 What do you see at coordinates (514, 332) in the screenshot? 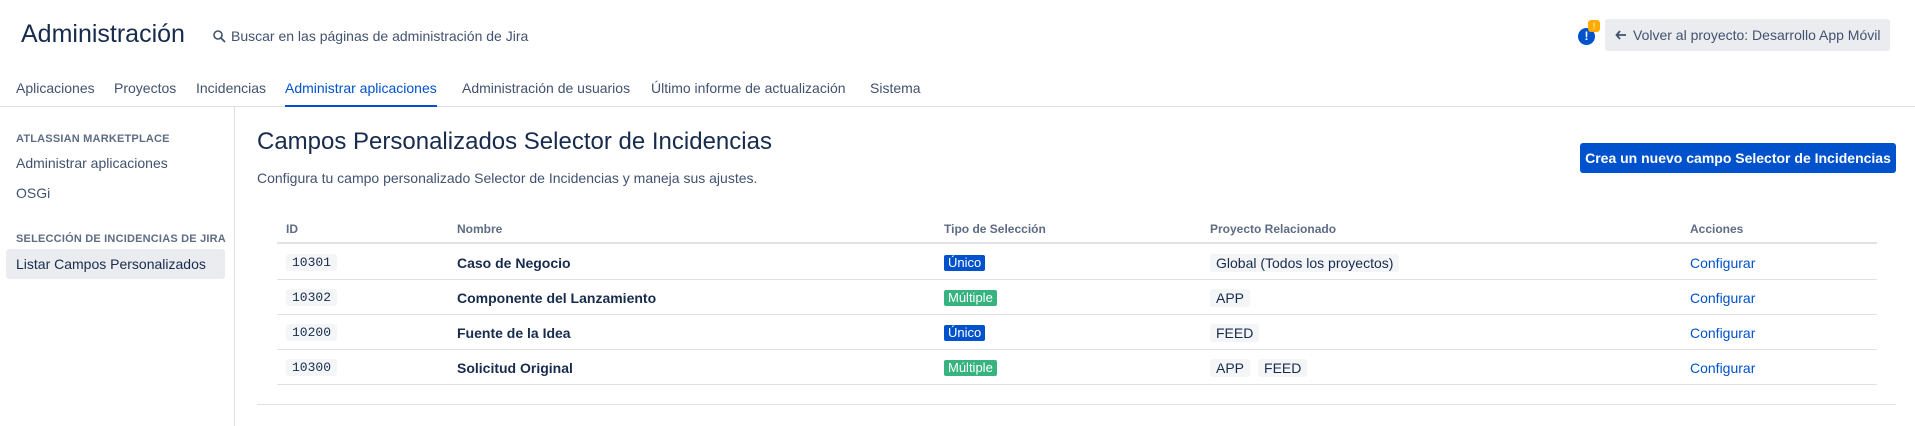
I see `field-name: Fuente de la Idea` at bounding box center [514, 332].